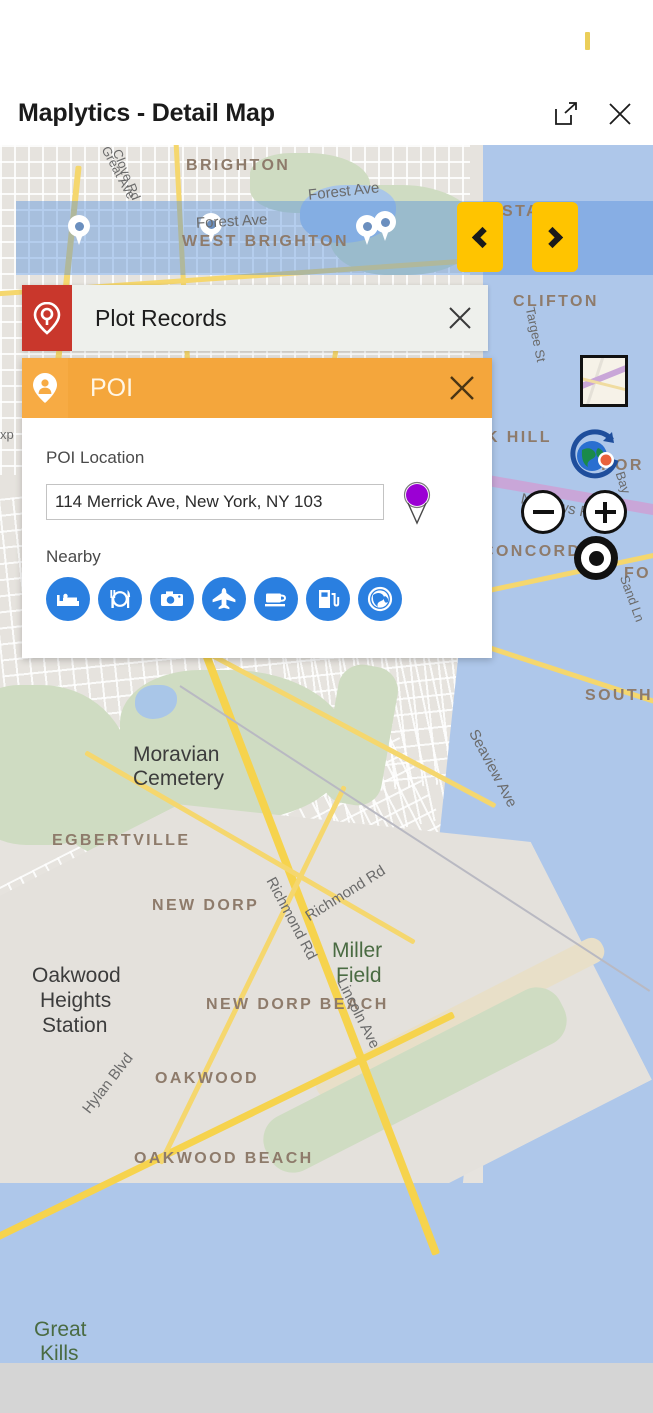  I want to click on poi-panel-close-button, so click(462, 388).